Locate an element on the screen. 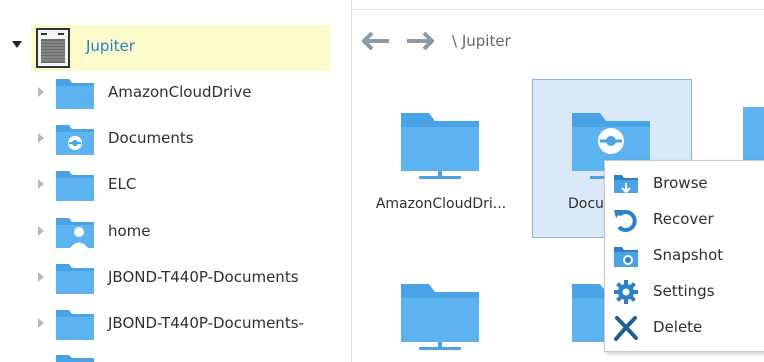  tree-item-jbond-documents: JBOND-T440P-Documents is located at coordinates (175, 279).